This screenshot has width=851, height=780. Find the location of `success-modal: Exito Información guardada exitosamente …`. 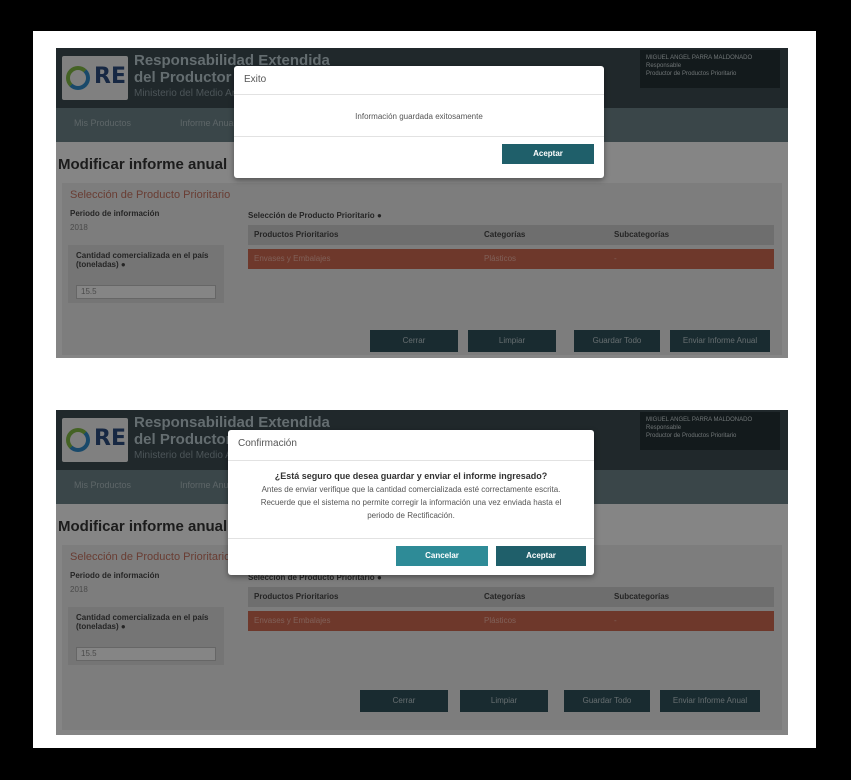

success-modal: Exito Información guardada exitosamente … is located at coordinates (419, 122).